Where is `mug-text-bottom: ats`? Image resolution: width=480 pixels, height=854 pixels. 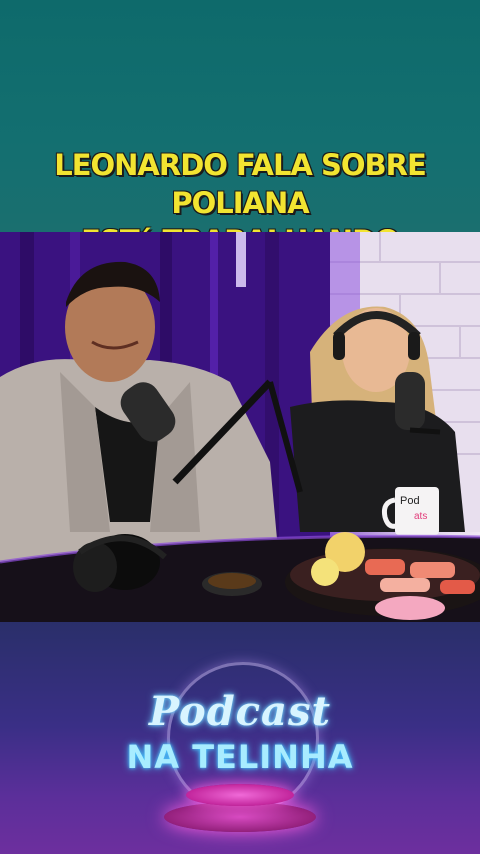
mug-text-bottom: ats is located at coordinates (420, 516).